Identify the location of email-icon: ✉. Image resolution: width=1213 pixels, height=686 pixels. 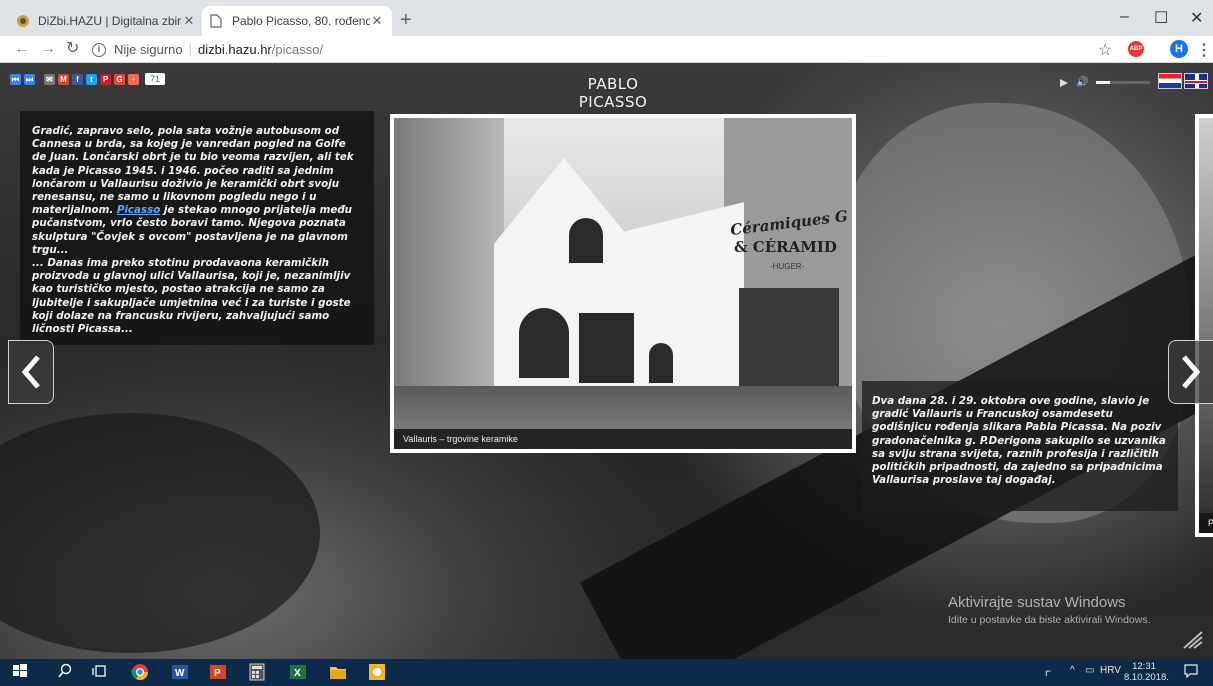
(49, 79).